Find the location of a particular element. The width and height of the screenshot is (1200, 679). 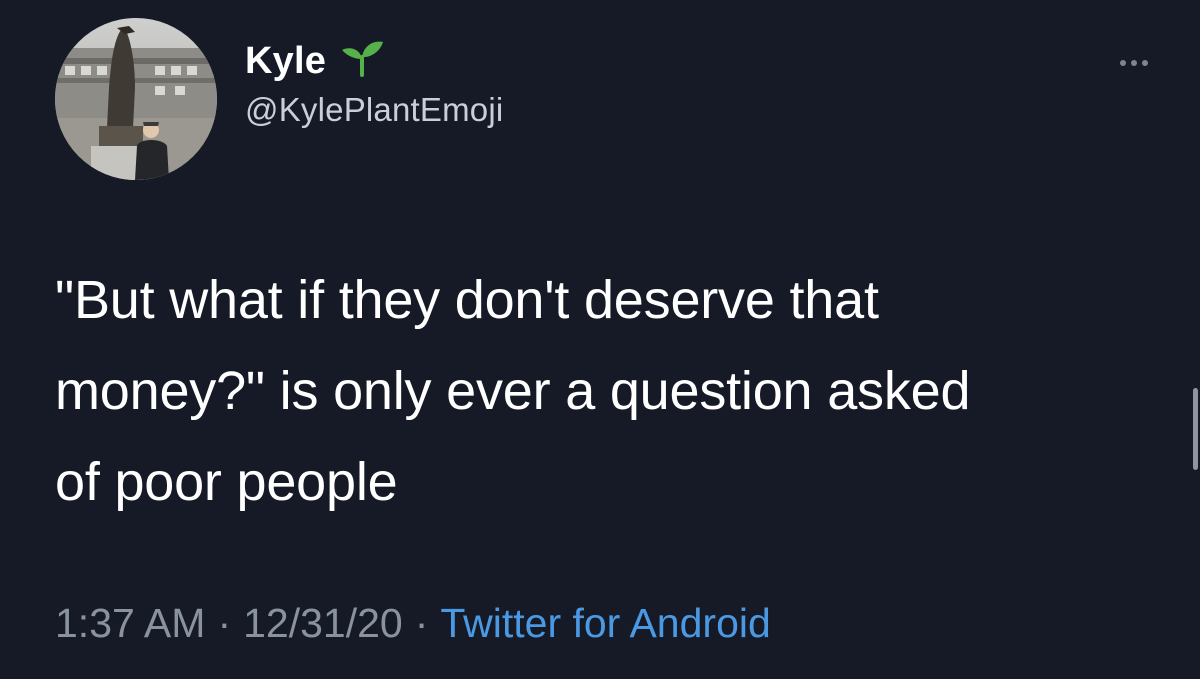

tweet-date: 12/31/20 is located at coordinates (323, 623).